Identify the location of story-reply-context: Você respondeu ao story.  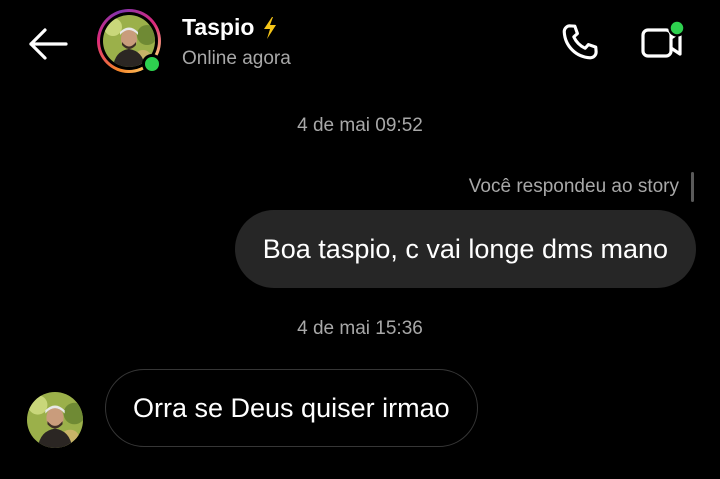
(581, 187).